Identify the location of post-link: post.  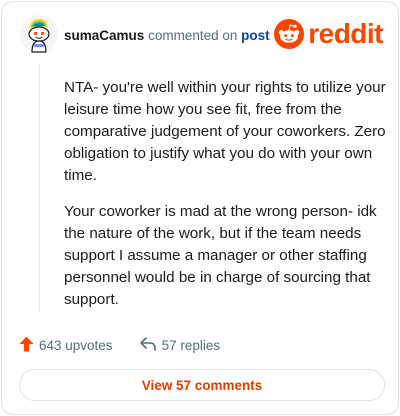
(255, 35).